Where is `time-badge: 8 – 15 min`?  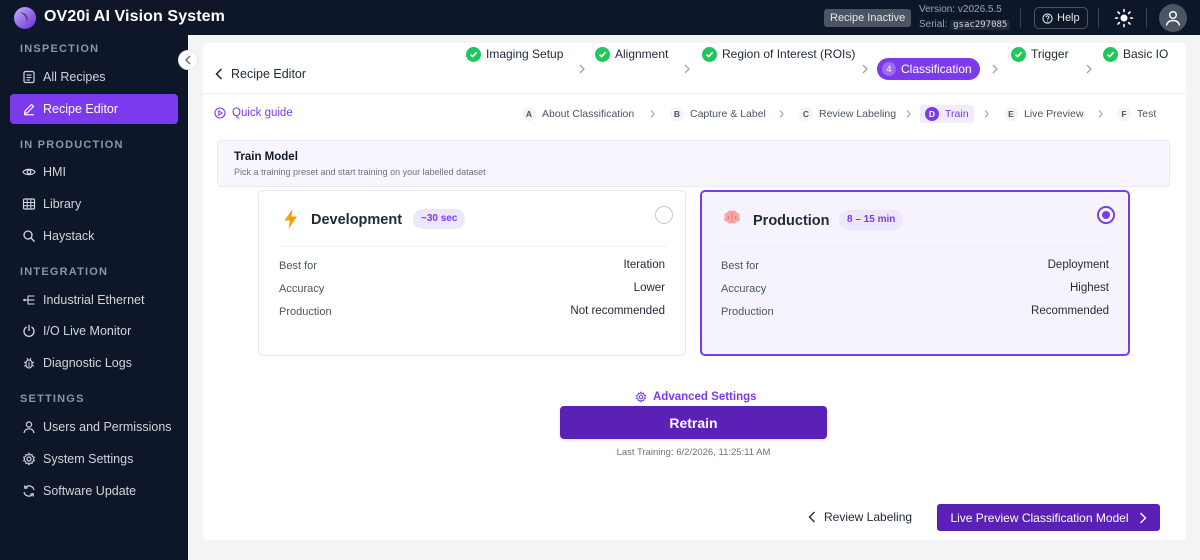 time-badge: 8 – 15 min is located at coordinates (871, 220).